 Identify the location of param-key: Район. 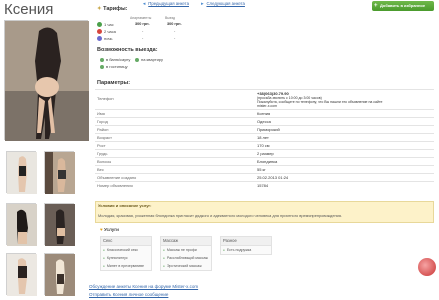
(175, 129).